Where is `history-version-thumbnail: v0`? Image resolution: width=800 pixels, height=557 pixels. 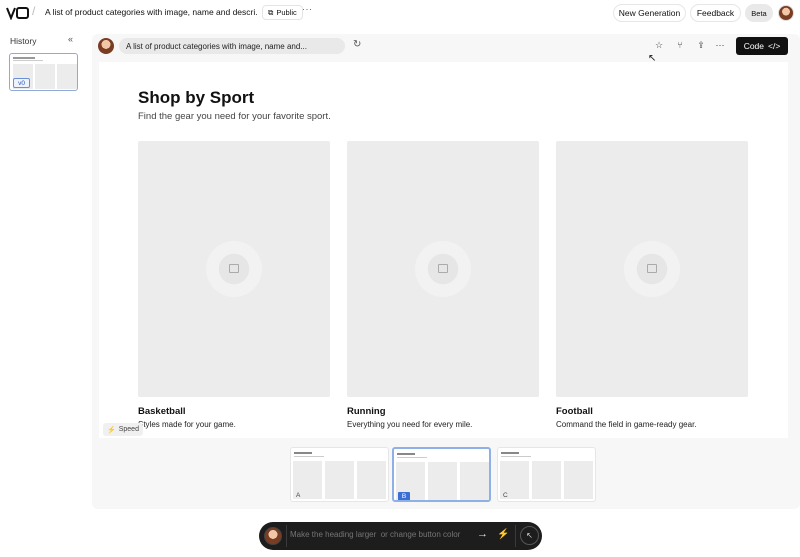 history-version-thumbnail: v0 is located at coordinates (43, 72).